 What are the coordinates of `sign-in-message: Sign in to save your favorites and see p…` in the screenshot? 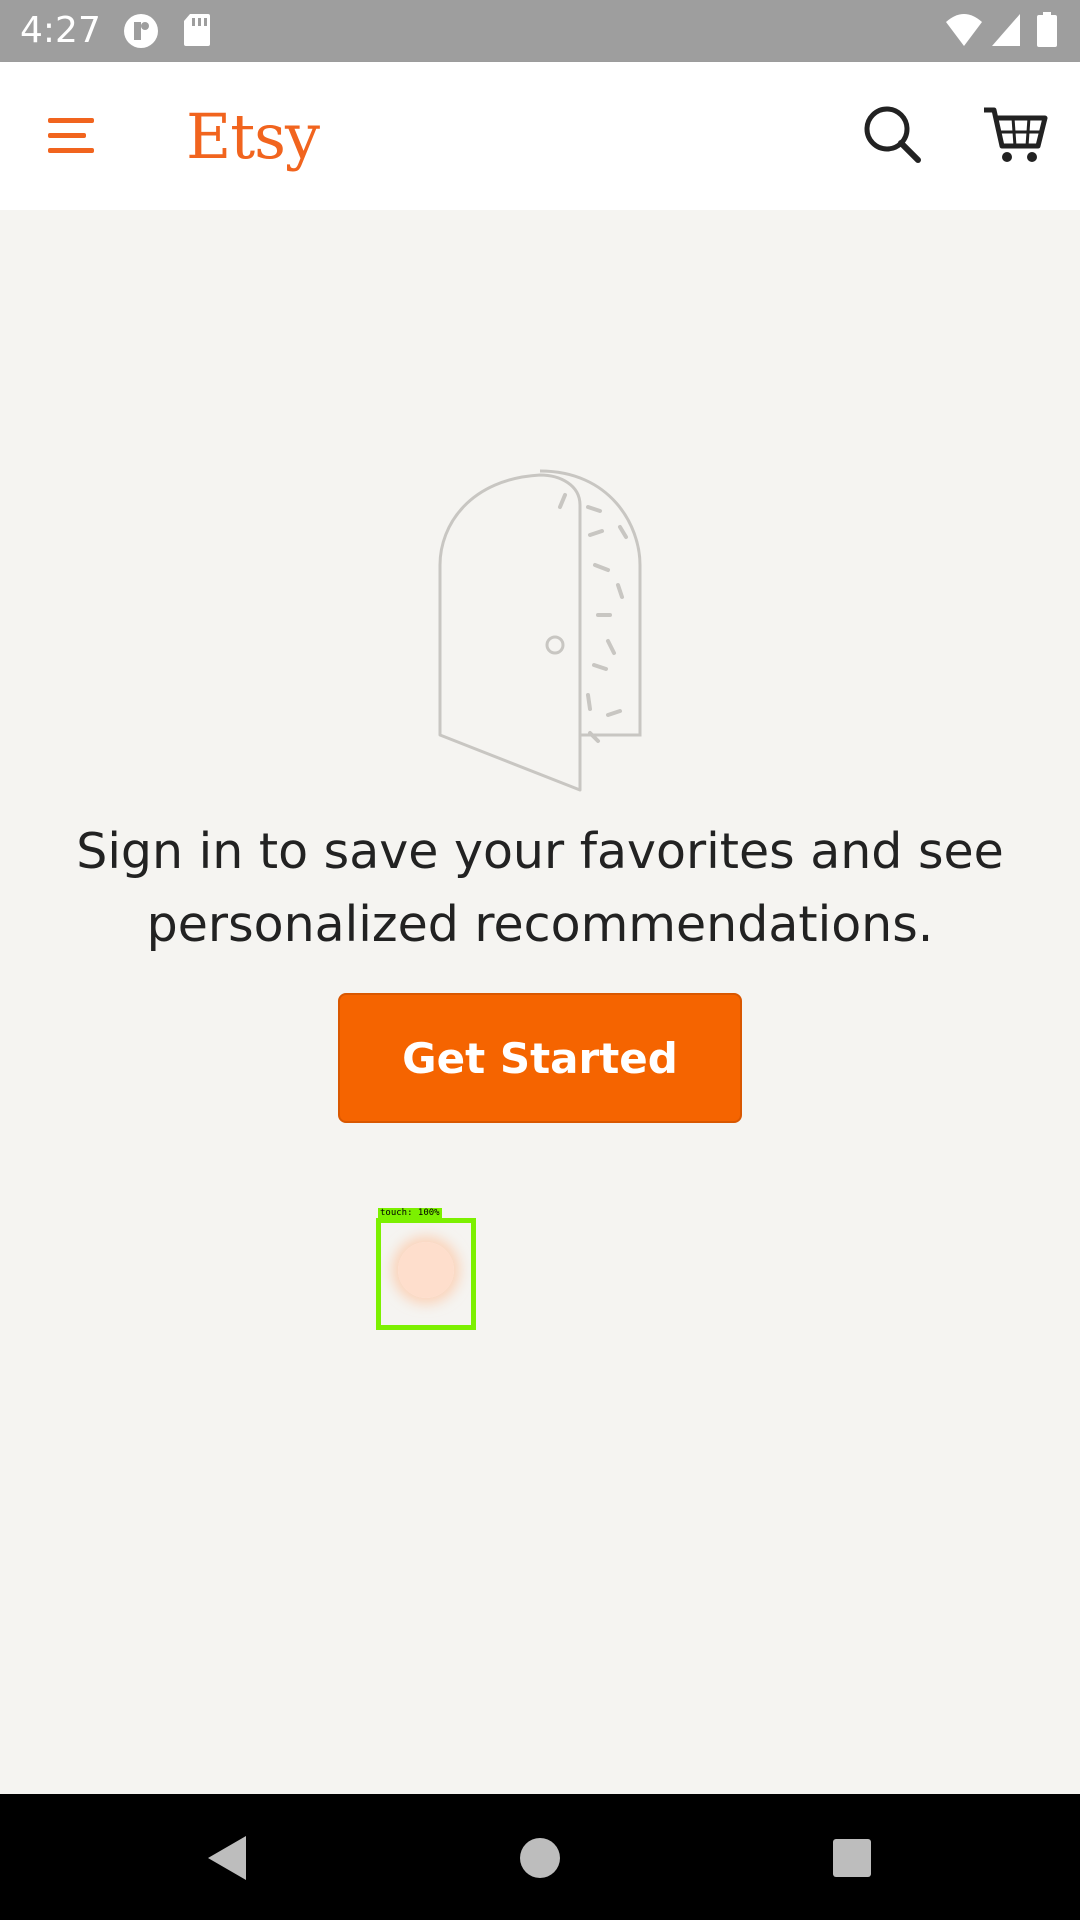 It's located at (540, 888).